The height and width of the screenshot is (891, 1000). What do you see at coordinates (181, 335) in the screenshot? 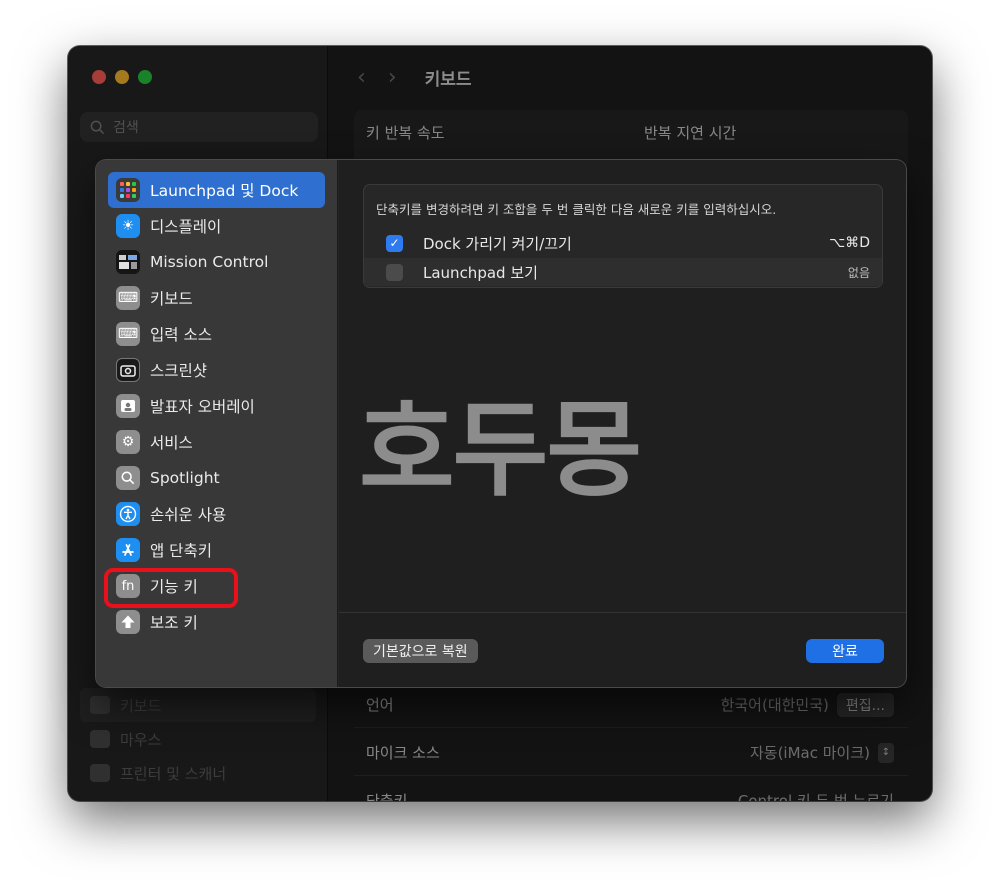
I see `category-label: 입력 소스` at bounding box center [181, 335].